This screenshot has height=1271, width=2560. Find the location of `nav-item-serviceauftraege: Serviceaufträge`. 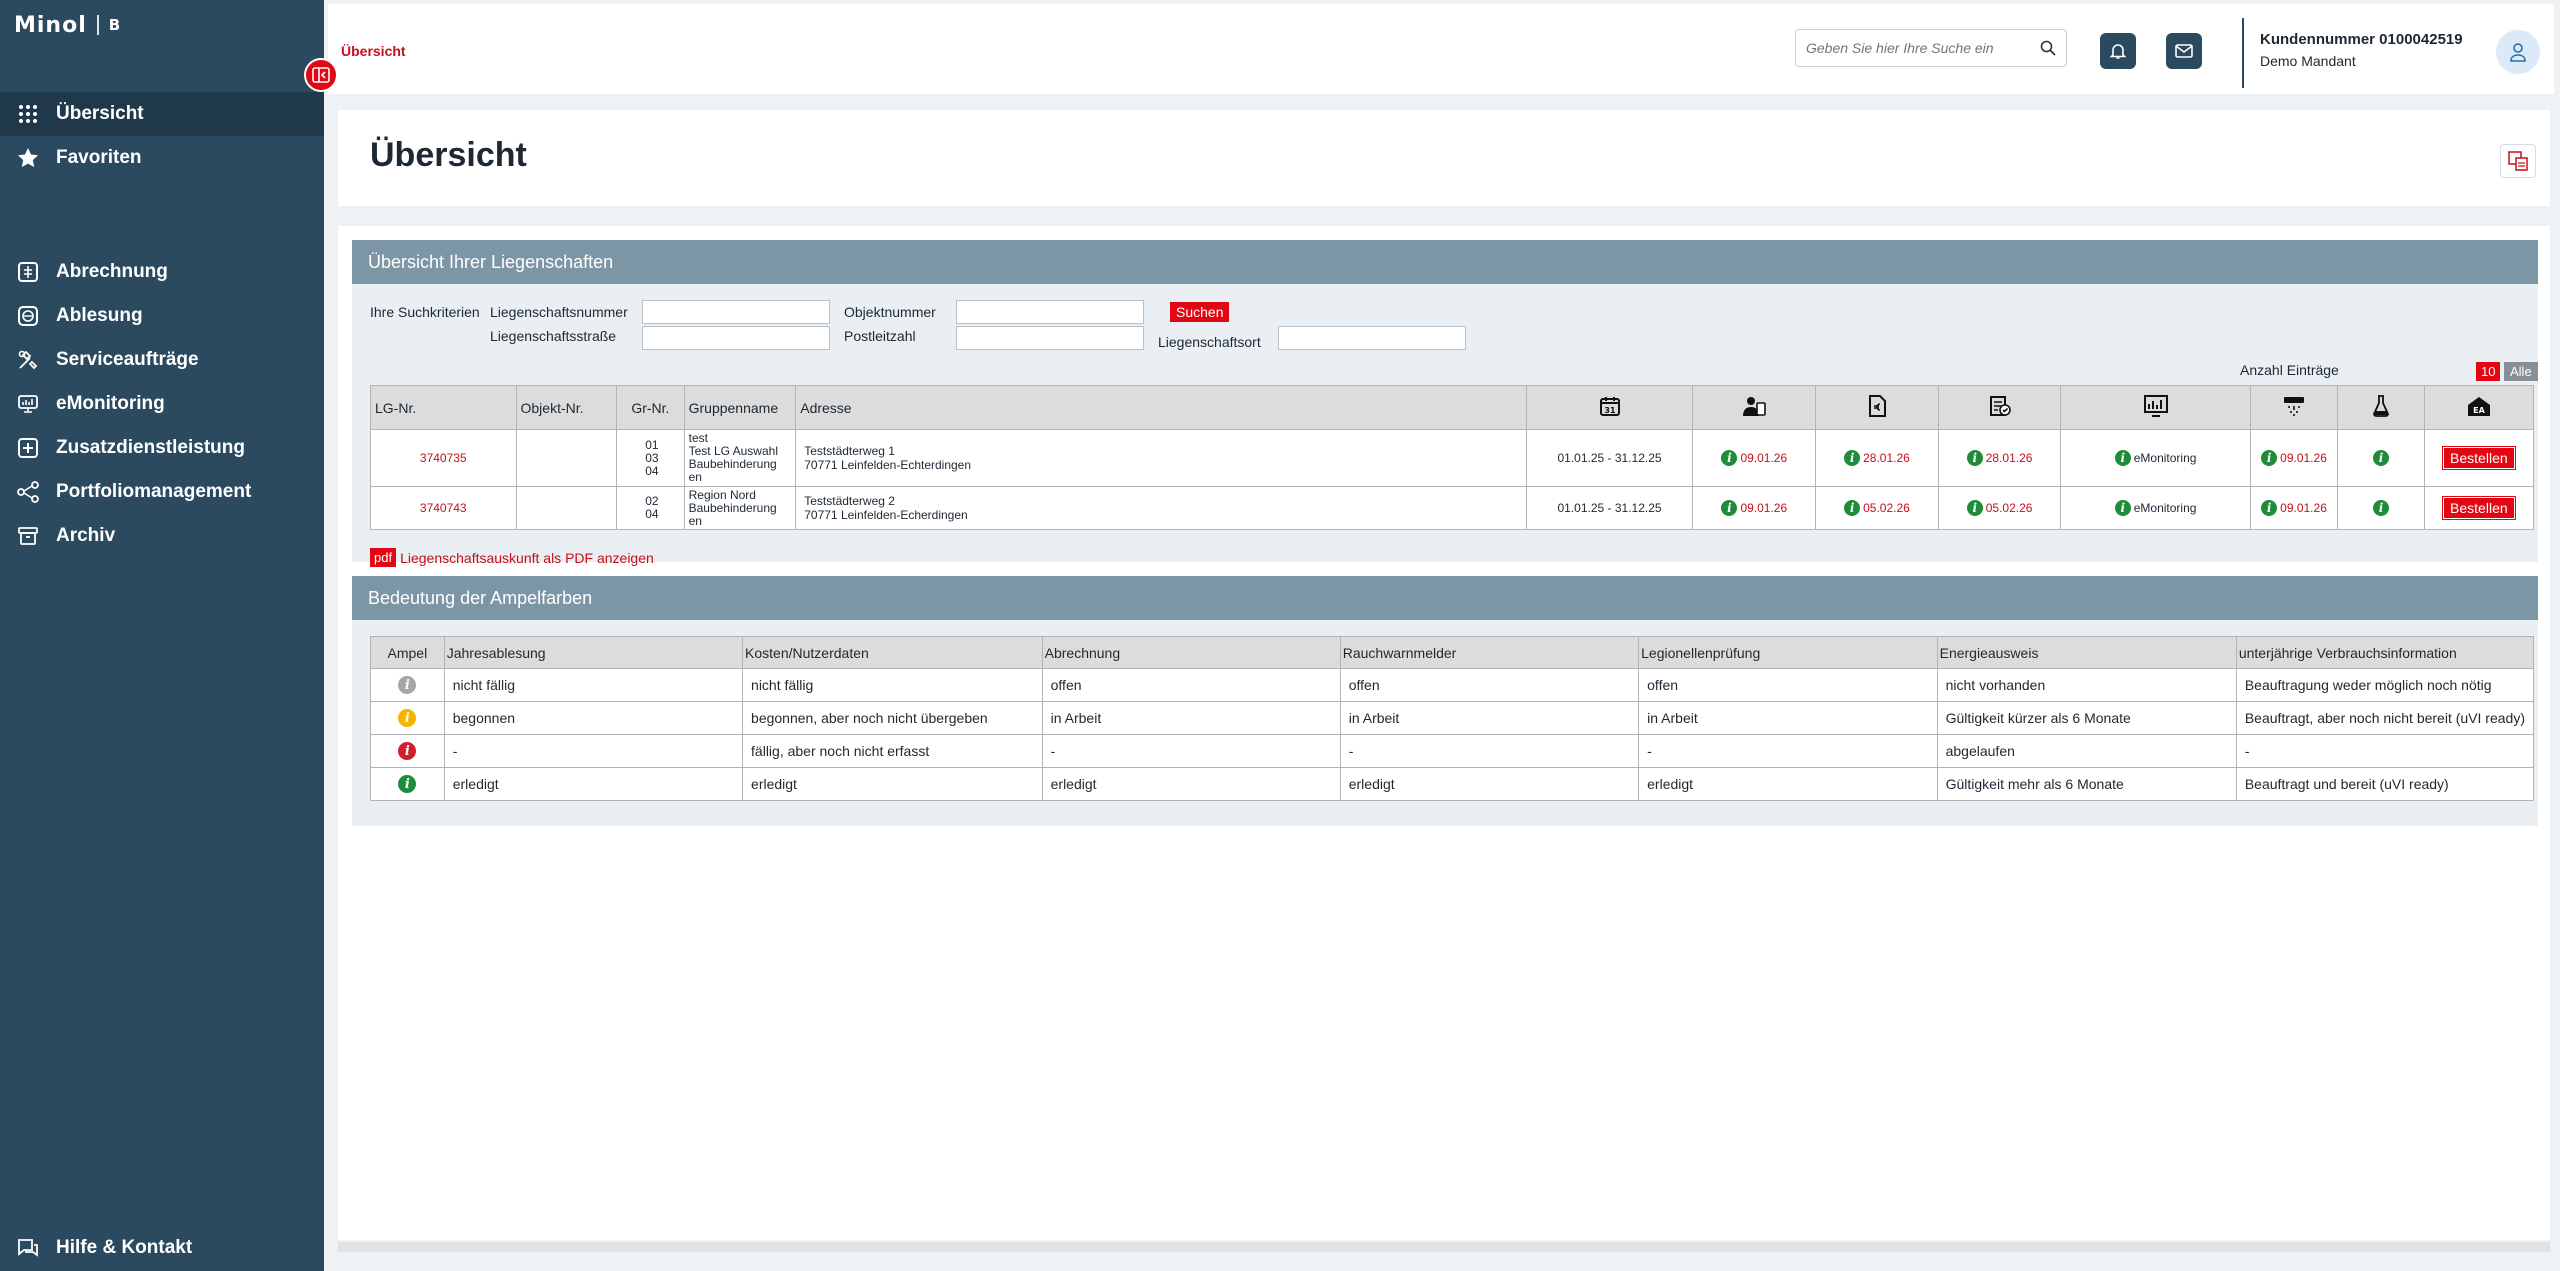

nav-item-serviceauftraege: Serviceaufträge is located at coordinates (162, 360).